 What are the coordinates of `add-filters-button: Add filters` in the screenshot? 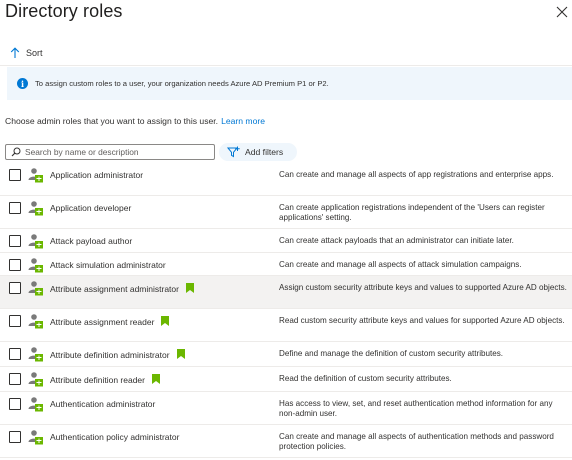 It's located at (258, 152).